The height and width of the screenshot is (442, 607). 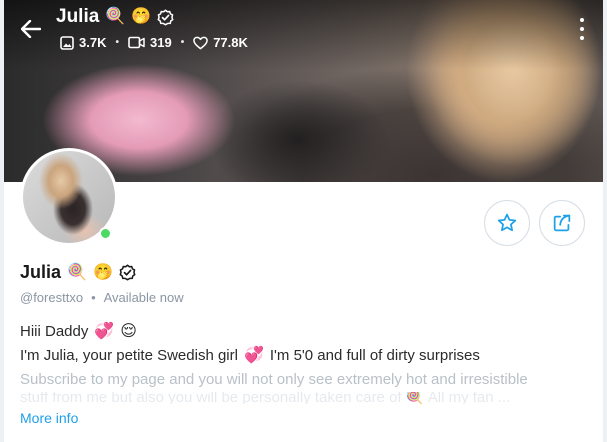 I want to click on bio-line: Hiii Daddy 💞 😌, so click(x=305, y=332).